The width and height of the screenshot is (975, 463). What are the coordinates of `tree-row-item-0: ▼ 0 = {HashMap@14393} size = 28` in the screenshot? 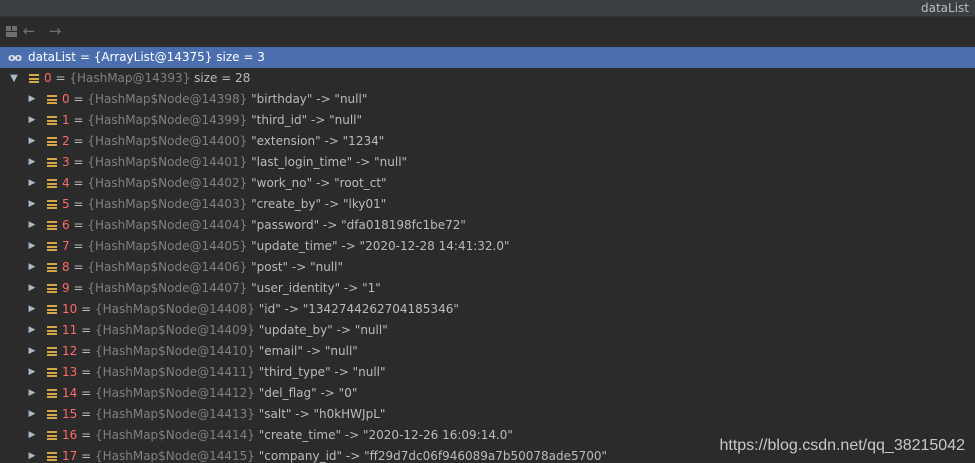 It's located at (487, 78).